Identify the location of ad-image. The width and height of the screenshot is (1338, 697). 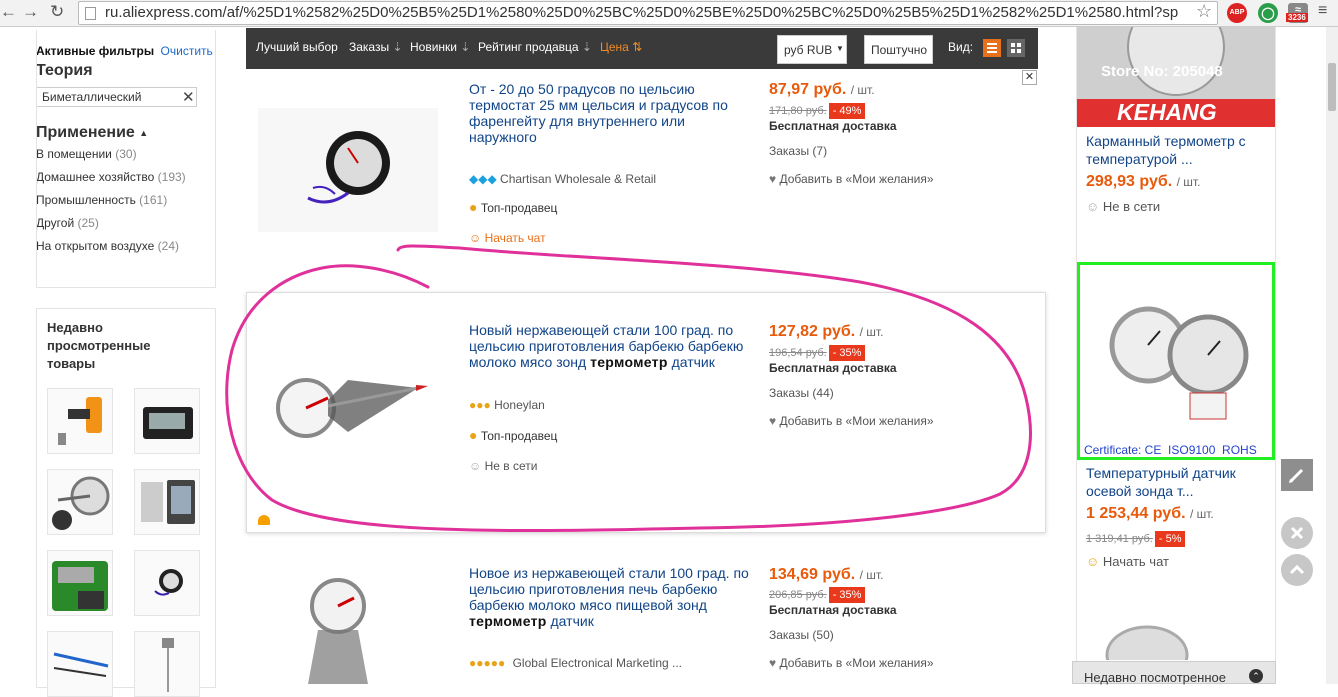
(1176, 632).